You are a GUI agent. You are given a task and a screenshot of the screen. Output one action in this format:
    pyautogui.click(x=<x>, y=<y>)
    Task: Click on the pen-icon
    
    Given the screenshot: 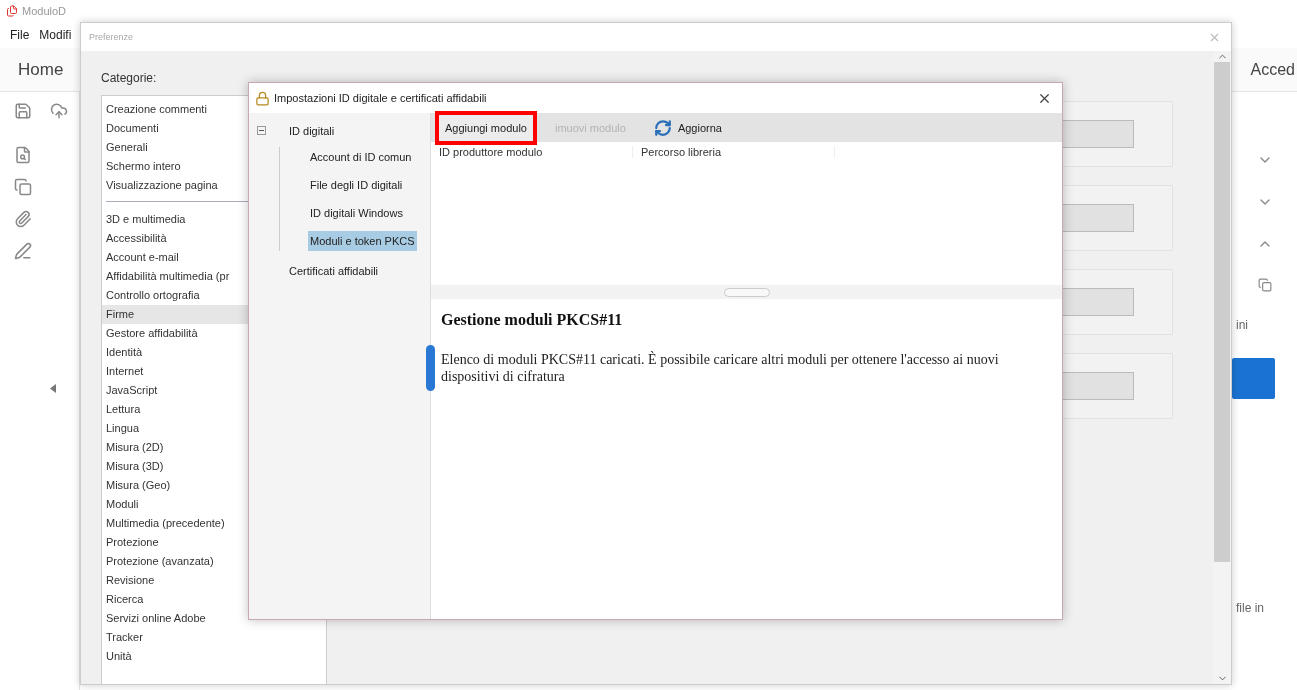 What is the action you would take?
    pyautogui.click(x=23, y=251)
    